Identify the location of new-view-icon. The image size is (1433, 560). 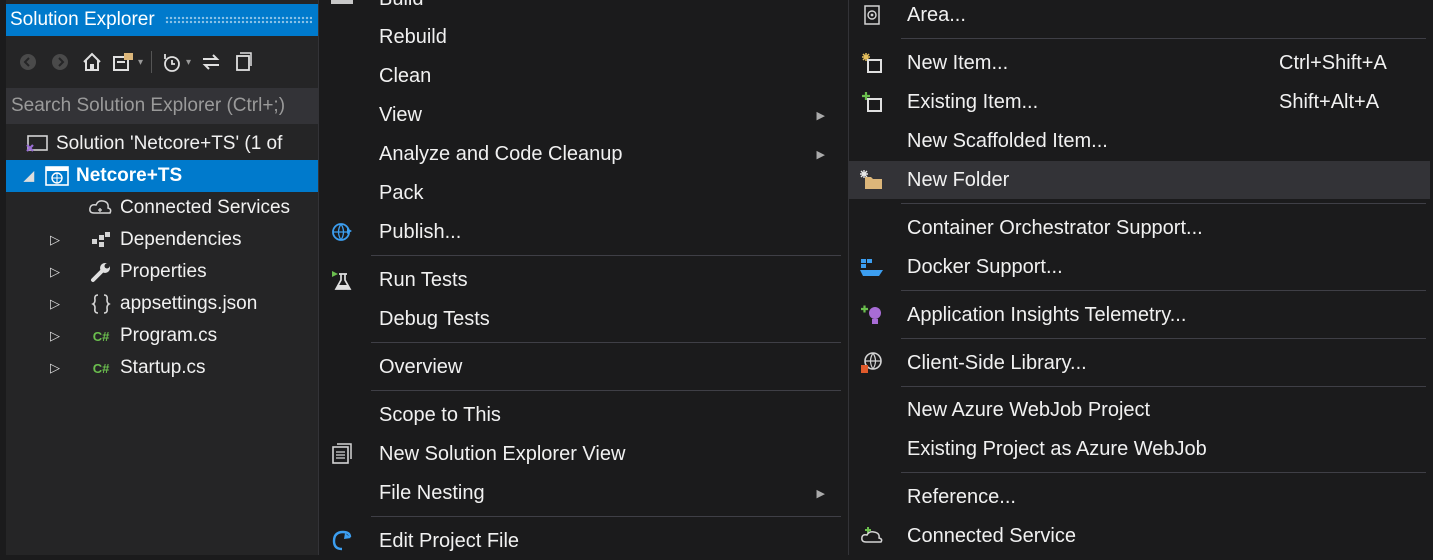
(342, 454).